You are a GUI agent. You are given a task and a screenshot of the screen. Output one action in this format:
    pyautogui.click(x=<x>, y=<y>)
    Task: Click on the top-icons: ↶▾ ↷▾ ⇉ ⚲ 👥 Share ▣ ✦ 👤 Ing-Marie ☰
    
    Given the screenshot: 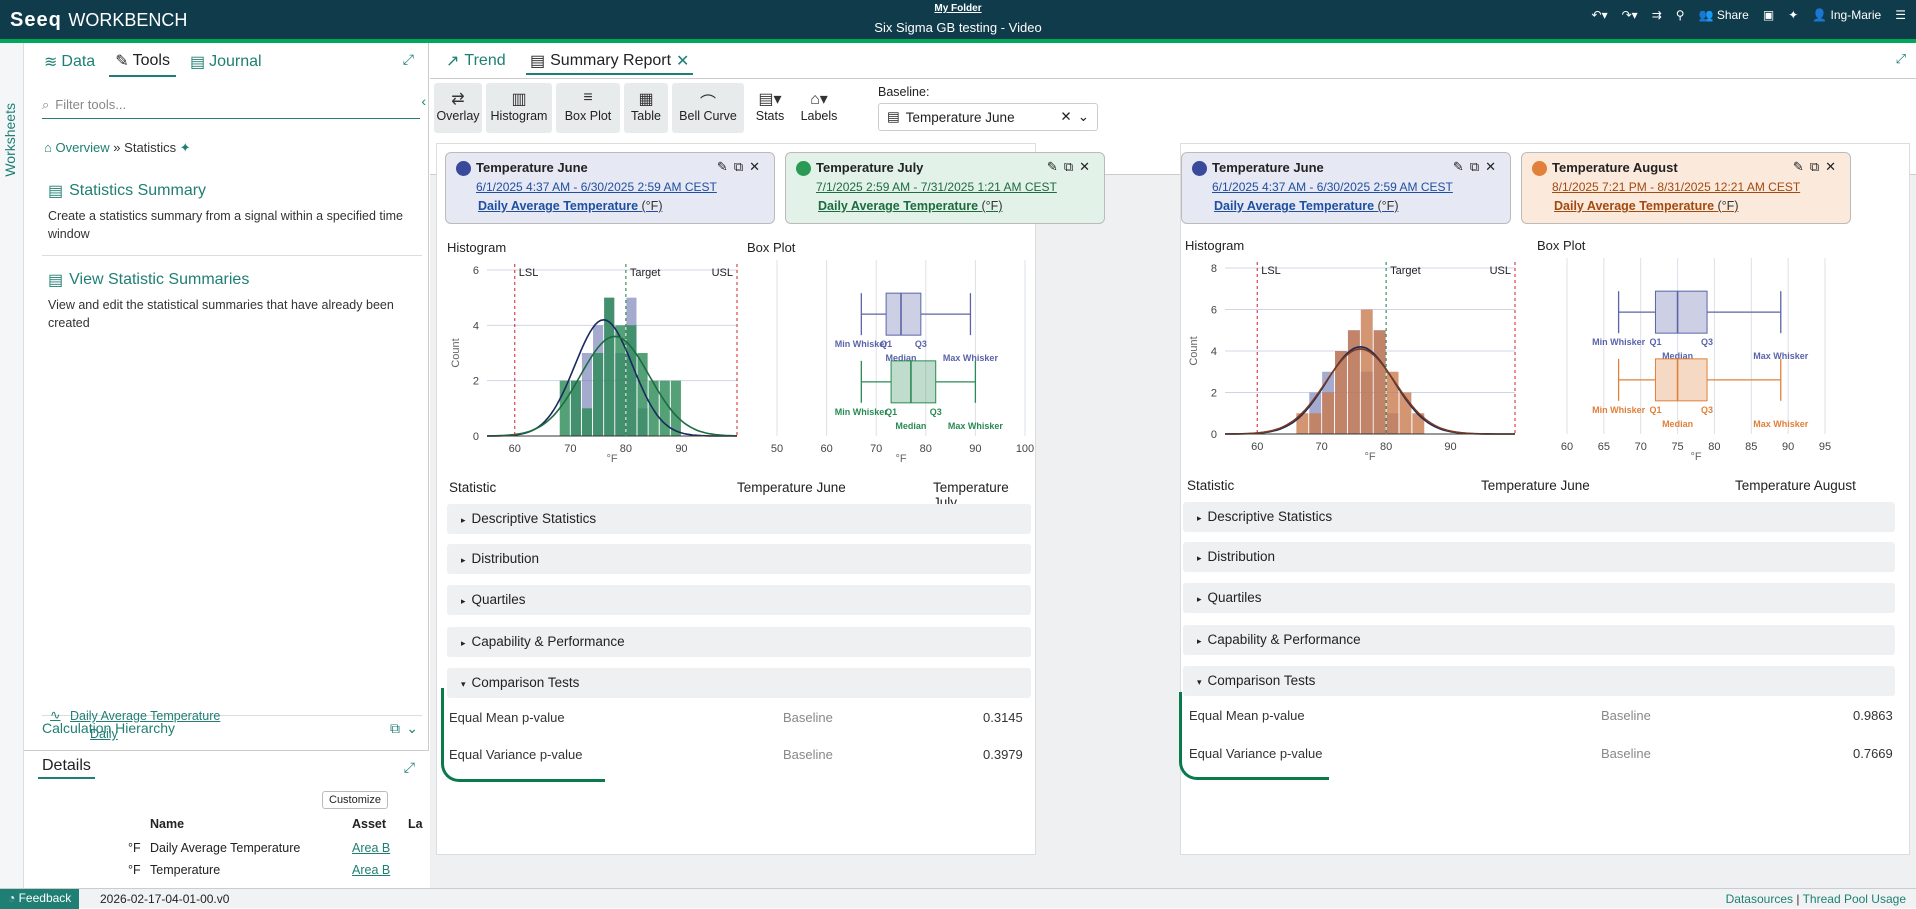 What is the action you would take?
    pyautogui.click(x=1749, y=15)
    